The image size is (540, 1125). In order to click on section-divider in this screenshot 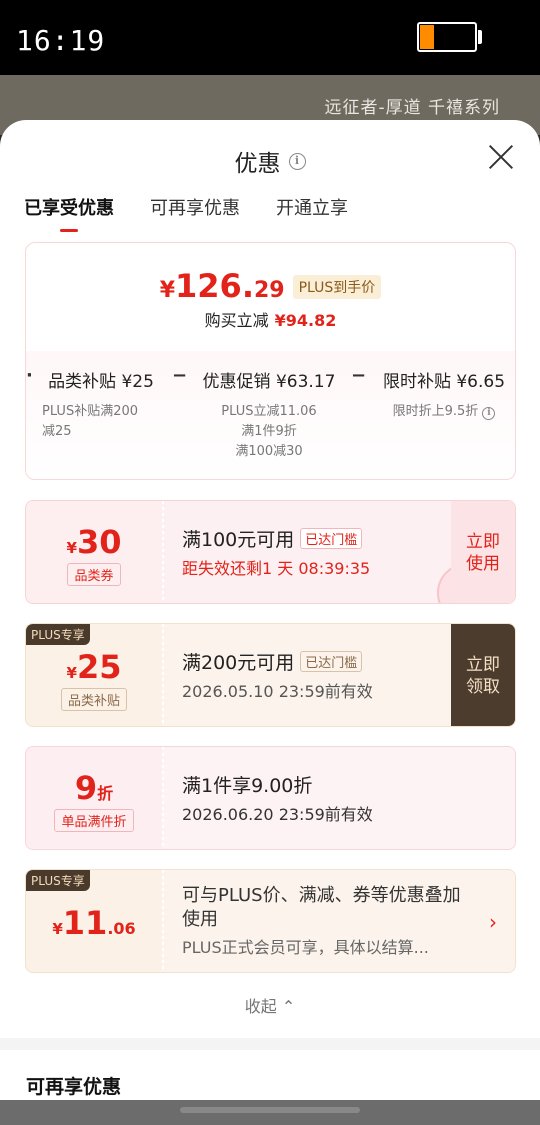, I will do `click(270, 1044)`.